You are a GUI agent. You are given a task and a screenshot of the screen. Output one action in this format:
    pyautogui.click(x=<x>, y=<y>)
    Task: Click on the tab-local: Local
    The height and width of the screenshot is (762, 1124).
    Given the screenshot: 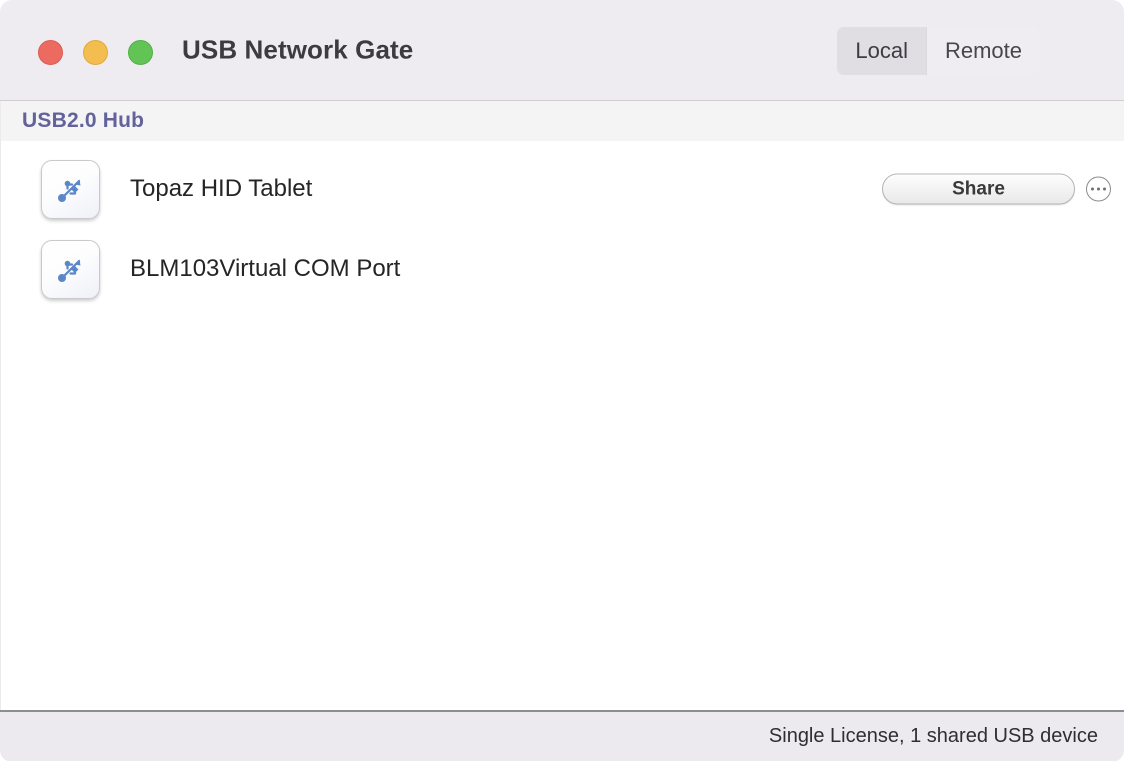 What is the action you would take?
    pyautogui.click(x=881, y=51)
    